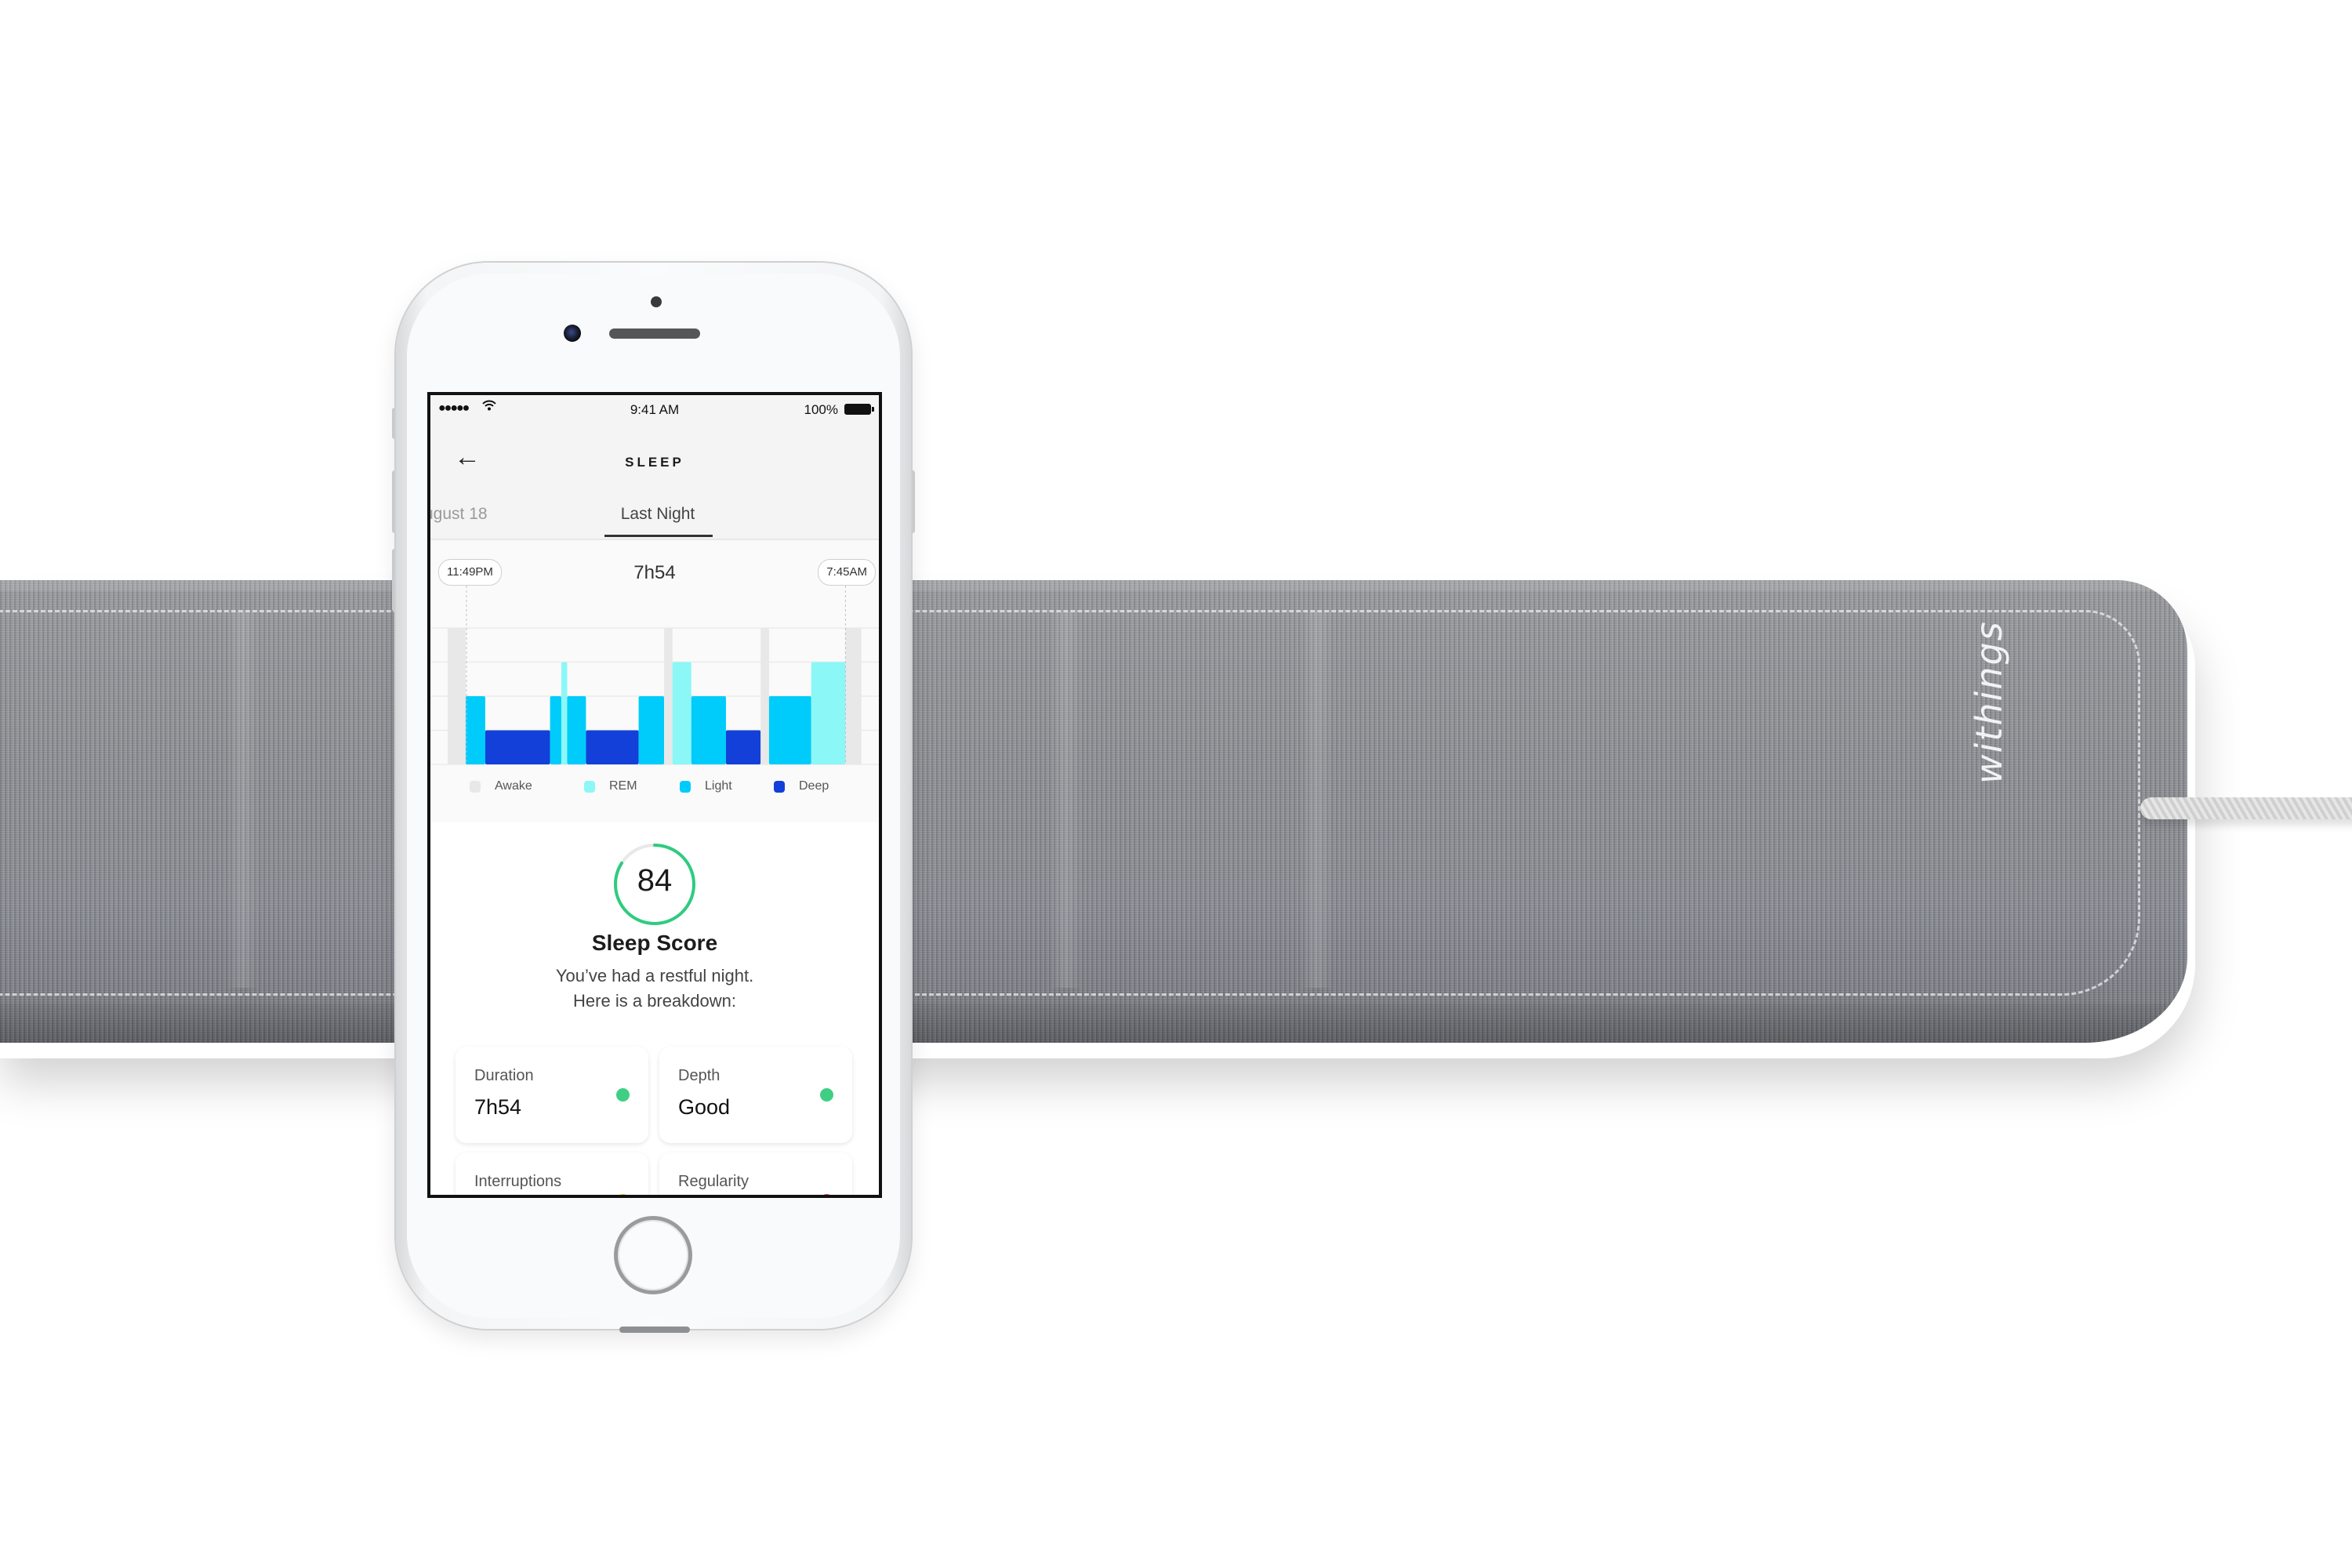 The image size is (2352, 1568). What do you see at coordinates (654, 791) in the screenshot?
I see `chart-legend: Awake REM Light Deep` at bounding box center [654, 791].